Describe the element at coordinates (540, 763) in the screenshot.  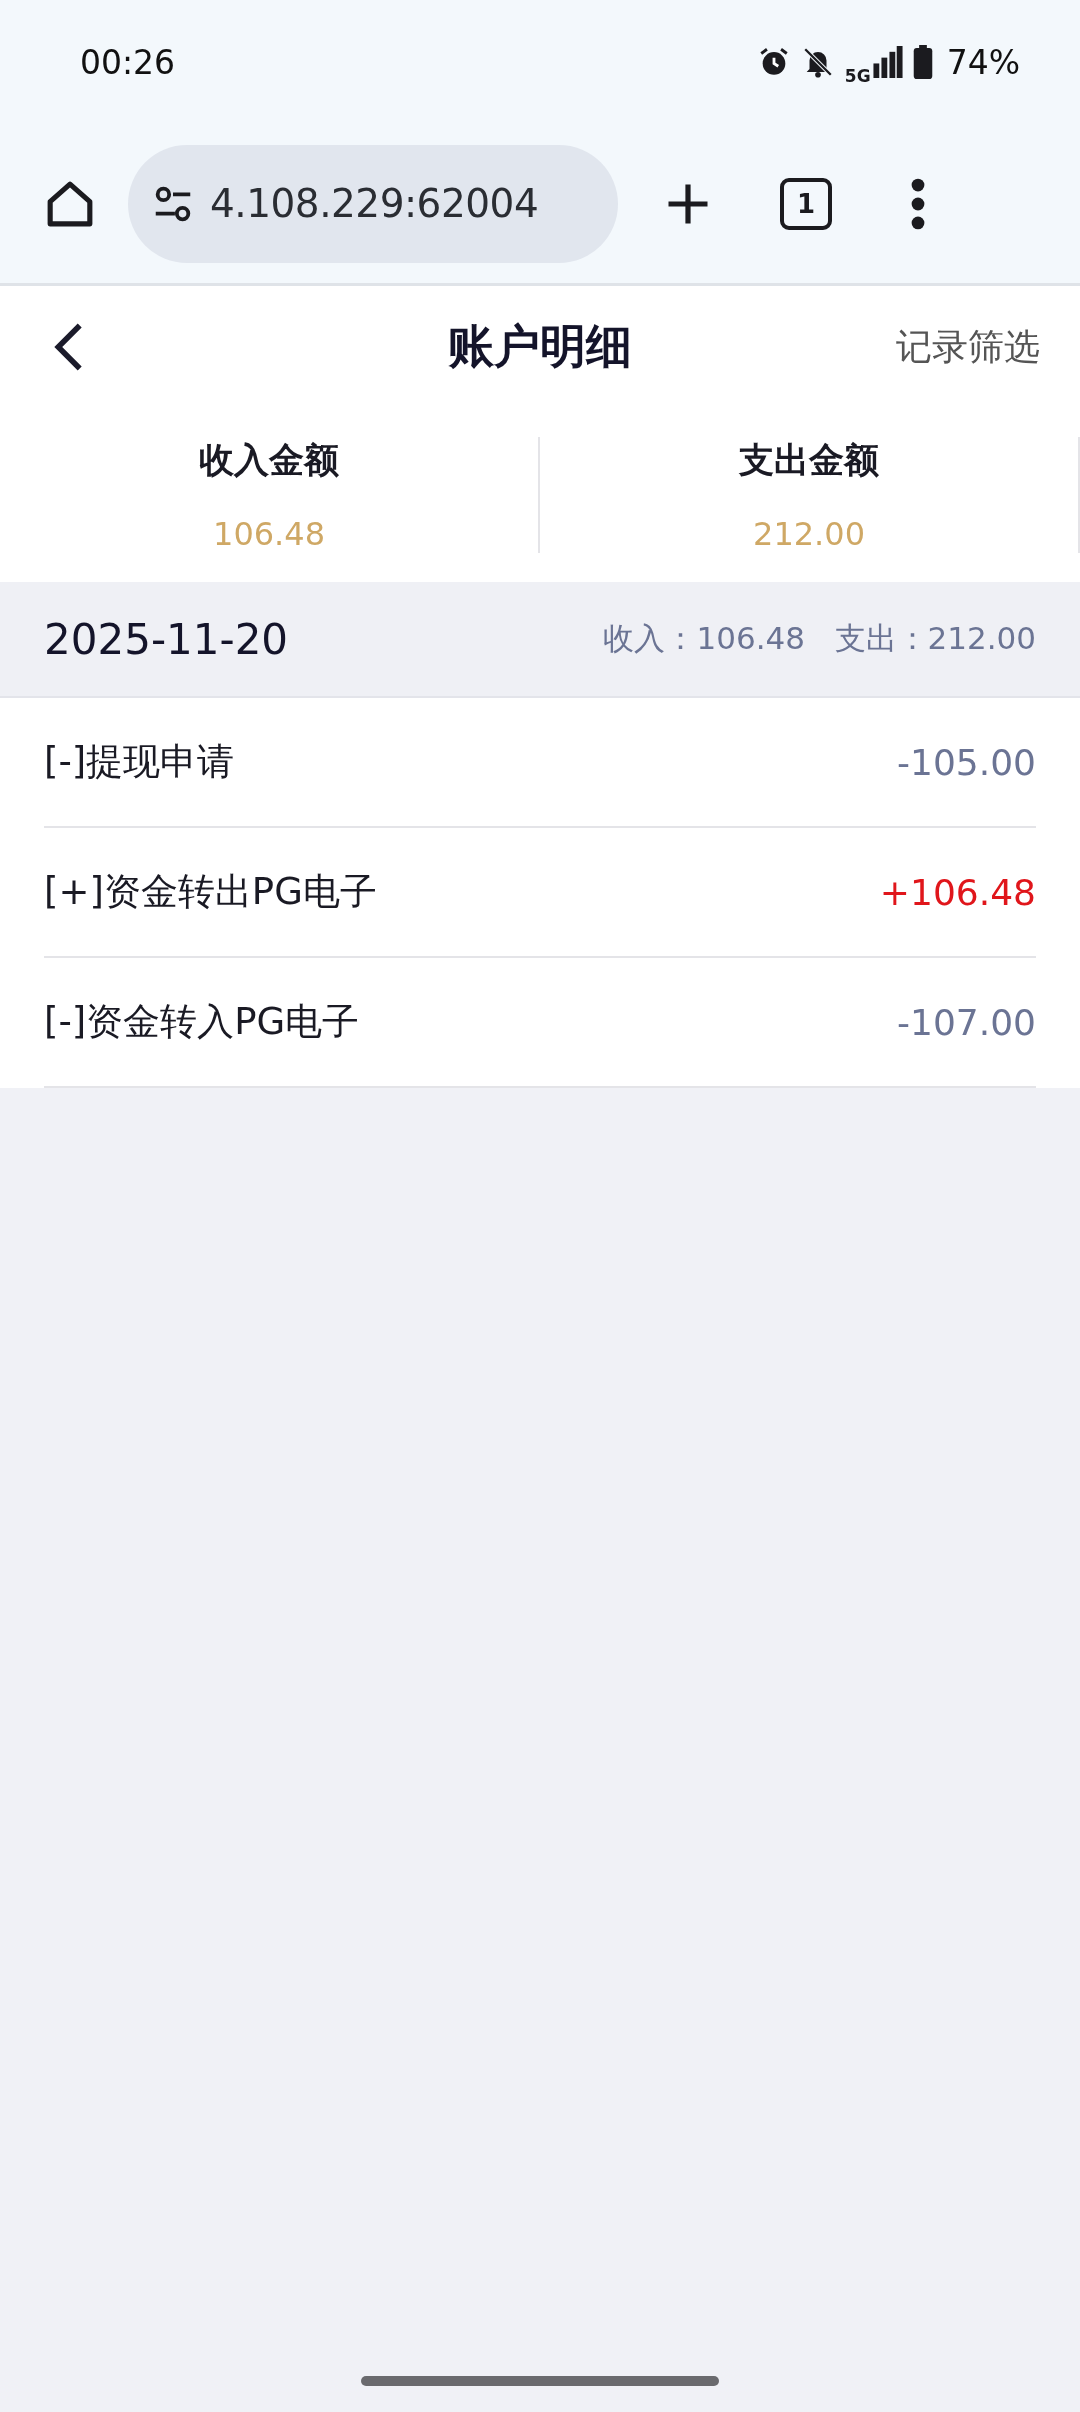
I see `record-row: [-]提现申请 -105.00` at that location.